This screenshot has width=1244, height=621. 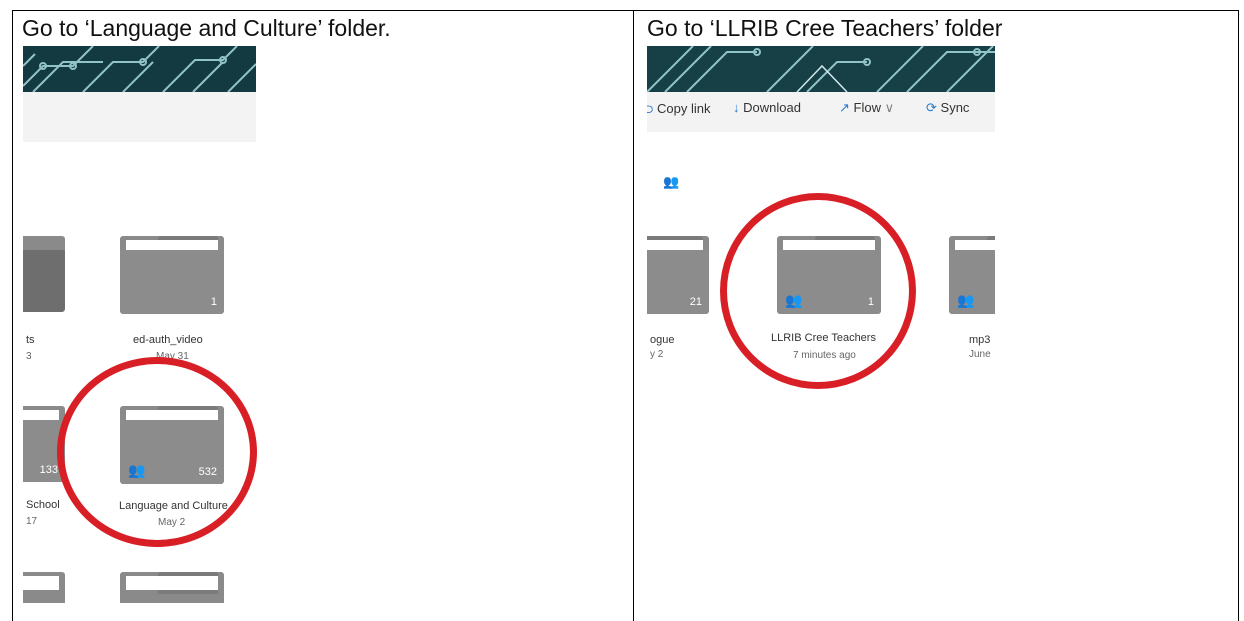 What do you see at coordinates (172, 275) in the screenshot?
I see `folder-ed-auth-video: 1` at bounding box center [172, 275].